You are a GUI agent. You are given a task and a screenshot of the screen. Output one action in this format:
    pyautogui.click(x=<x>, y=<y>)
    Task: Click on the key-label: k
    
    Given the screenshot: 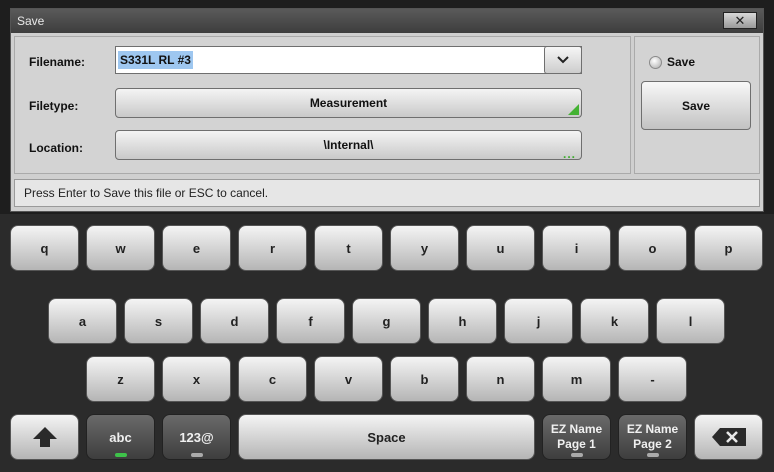 What is the action you would take?
    pyautogui.click(x=614, y=321)
    